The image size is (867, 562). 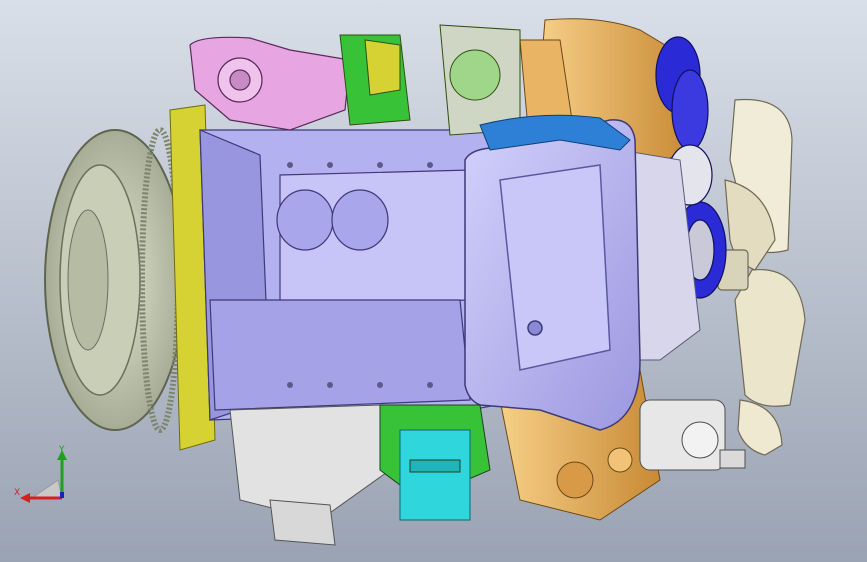 What do you see at coordinates (115, 280) in the screenshot?
I see `flywheel` at bounding box center [115, 280].